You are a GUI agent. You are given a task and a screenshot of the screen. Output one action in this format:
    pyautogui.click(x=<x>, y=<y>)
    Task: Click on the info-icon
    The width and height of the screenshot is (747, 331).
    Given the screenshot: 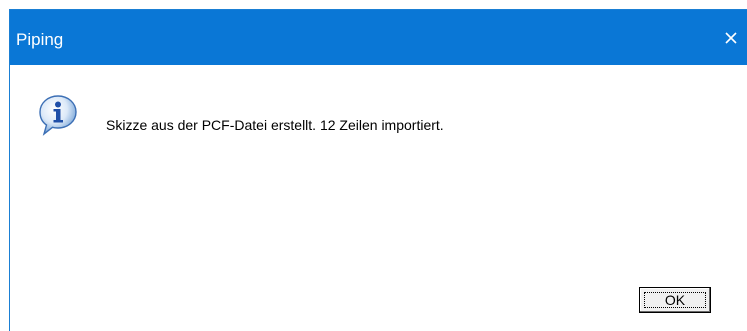 What is the action you would take?
    pyautogui.click(x=58, y=115)
    